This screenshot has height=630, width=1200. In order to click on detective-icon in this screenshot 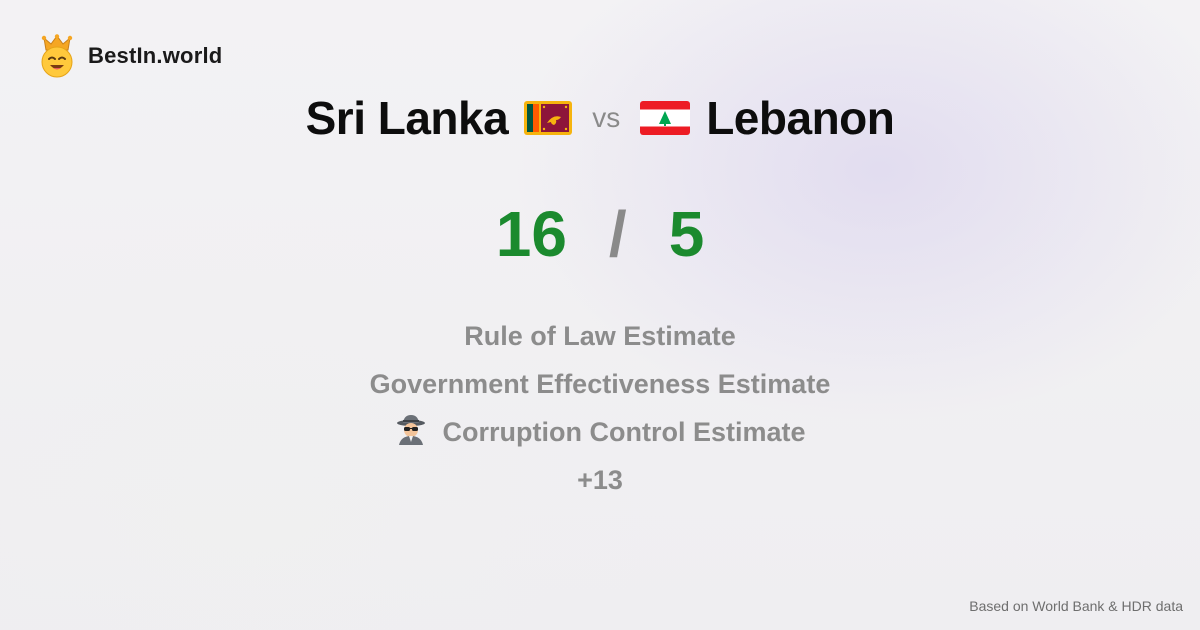, I will do `click(411, 432)`.